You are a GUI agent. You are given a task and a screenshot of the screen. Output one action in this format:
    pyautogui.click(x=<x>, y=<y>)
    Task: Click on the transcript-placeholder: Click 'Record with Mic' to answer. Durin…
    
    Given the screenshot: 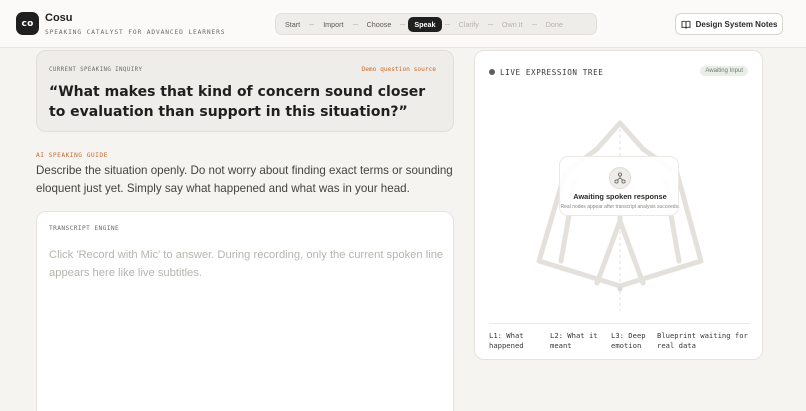 What is the action you would take?
    pyautogui.click(x=246, y=264)
    